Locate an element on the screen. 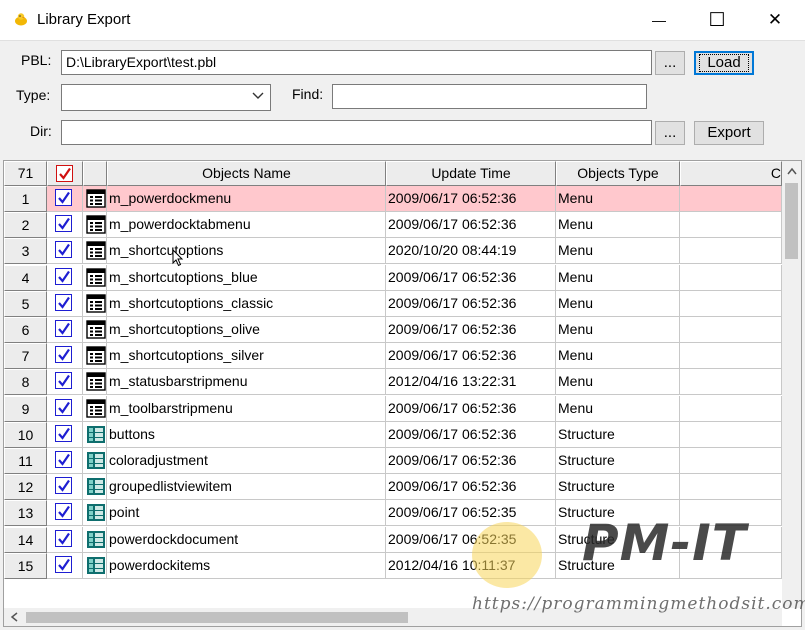 This screenshot has height=630, width=805. horizontal-scrollbar is located at coordinates (393, 617).